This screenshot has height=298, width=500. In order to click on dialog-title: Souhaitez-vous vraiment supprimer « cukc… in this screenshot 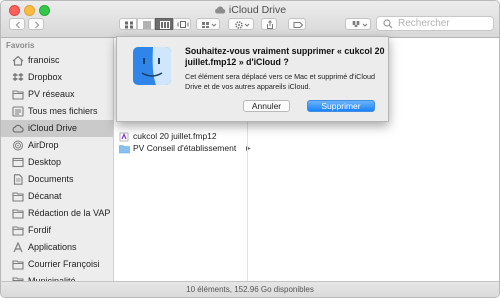, I will do `click(285, 56)`.